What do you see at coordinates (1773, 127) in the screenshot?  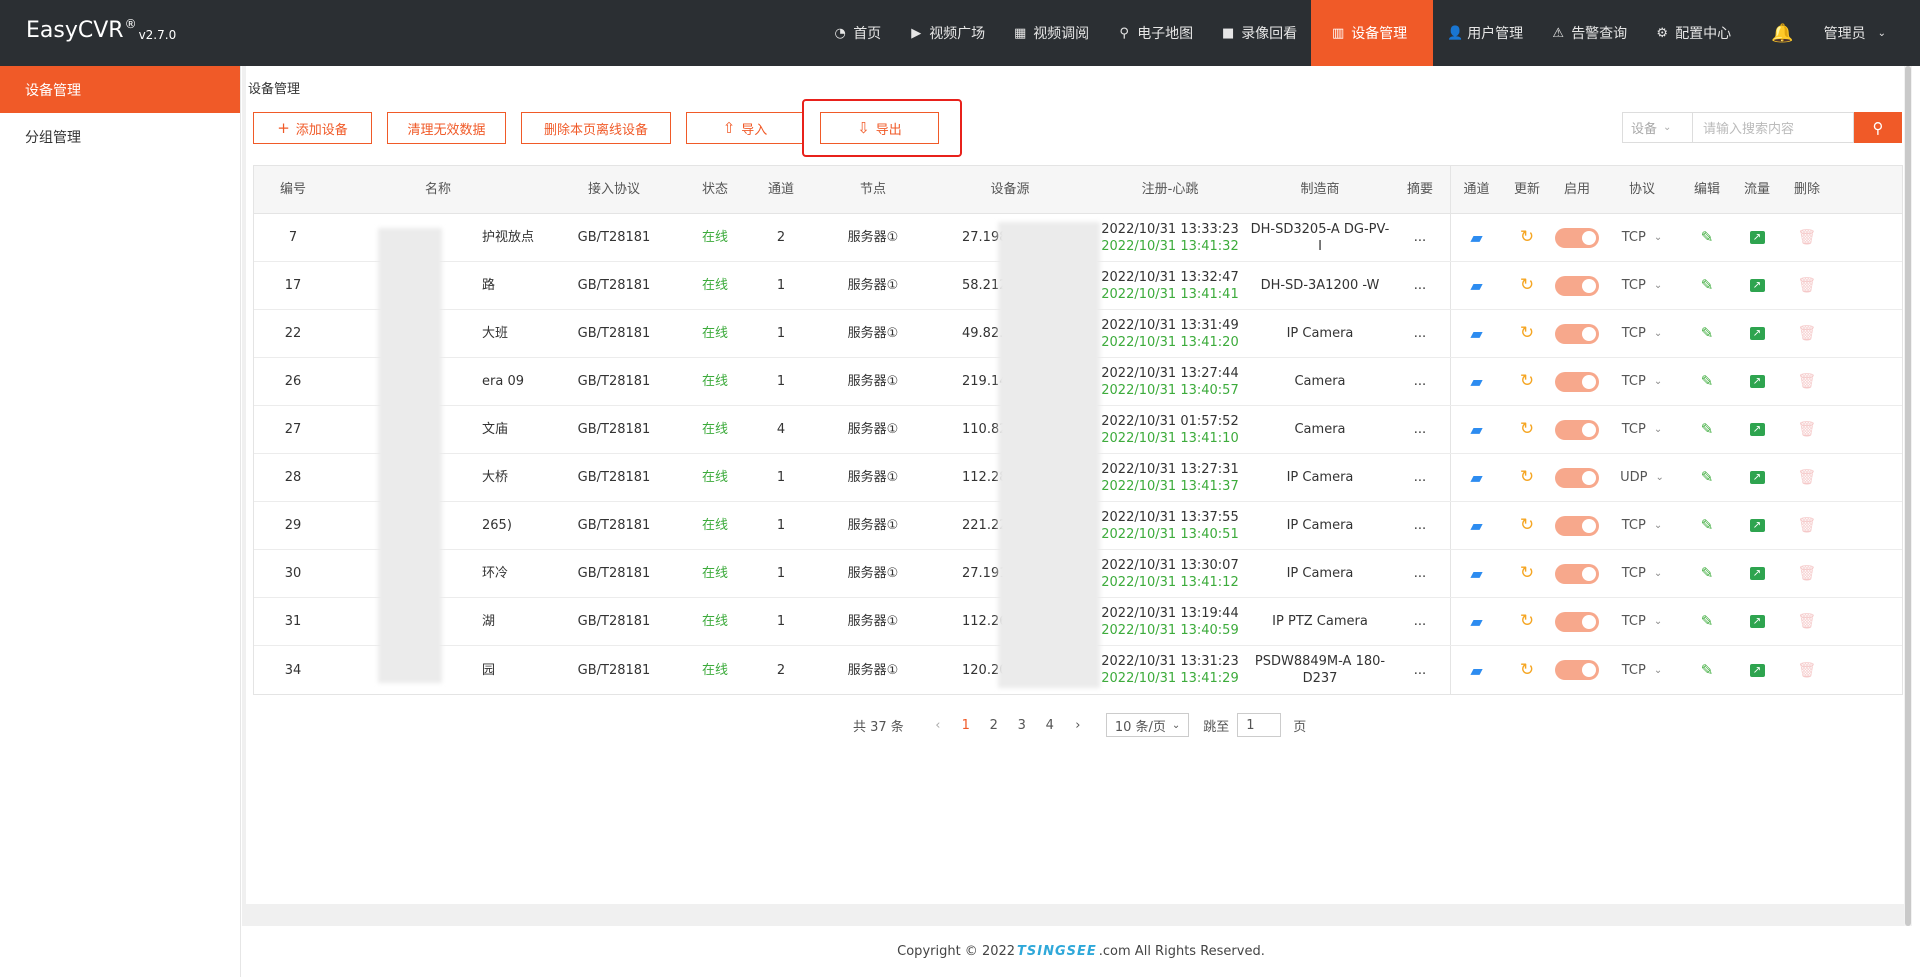 I see `search-input: 请输入搜索内容` at bounding box center [1773, 127].